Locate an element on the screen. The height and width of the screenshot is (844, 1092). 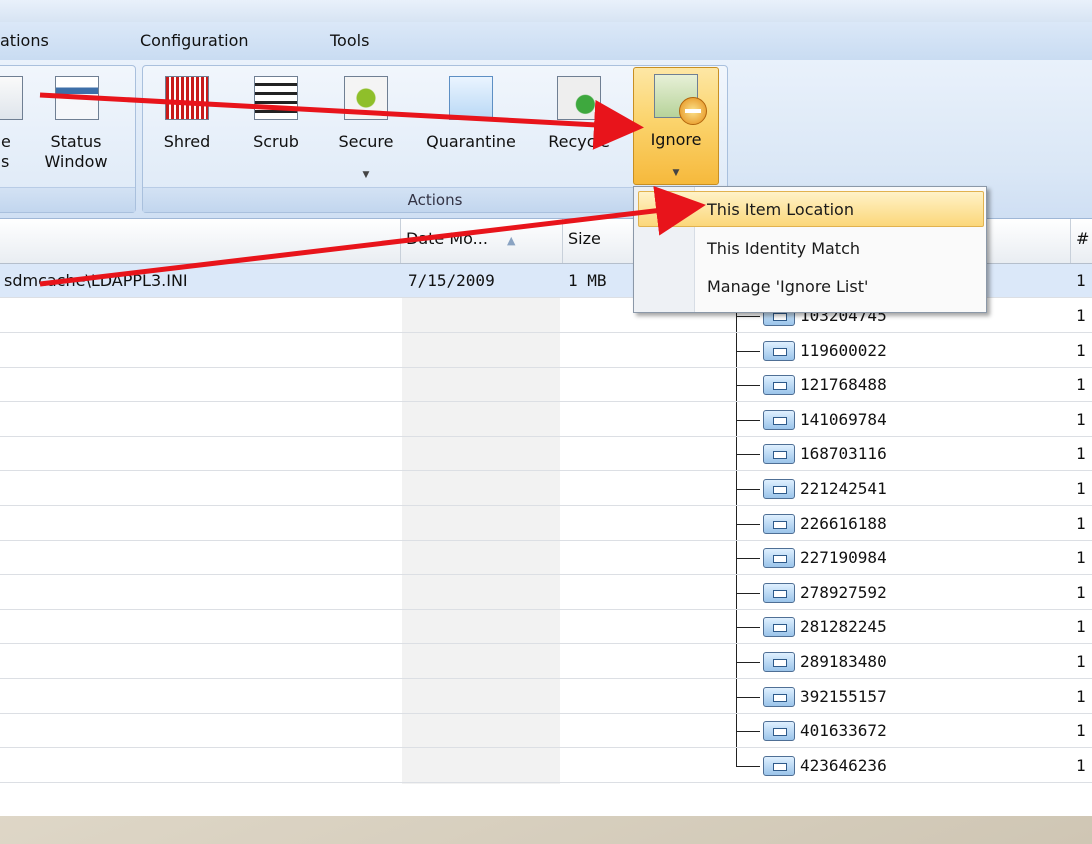
file-path: sdmcache\LDAPPL3.INI is located at coordinates (96, 280).